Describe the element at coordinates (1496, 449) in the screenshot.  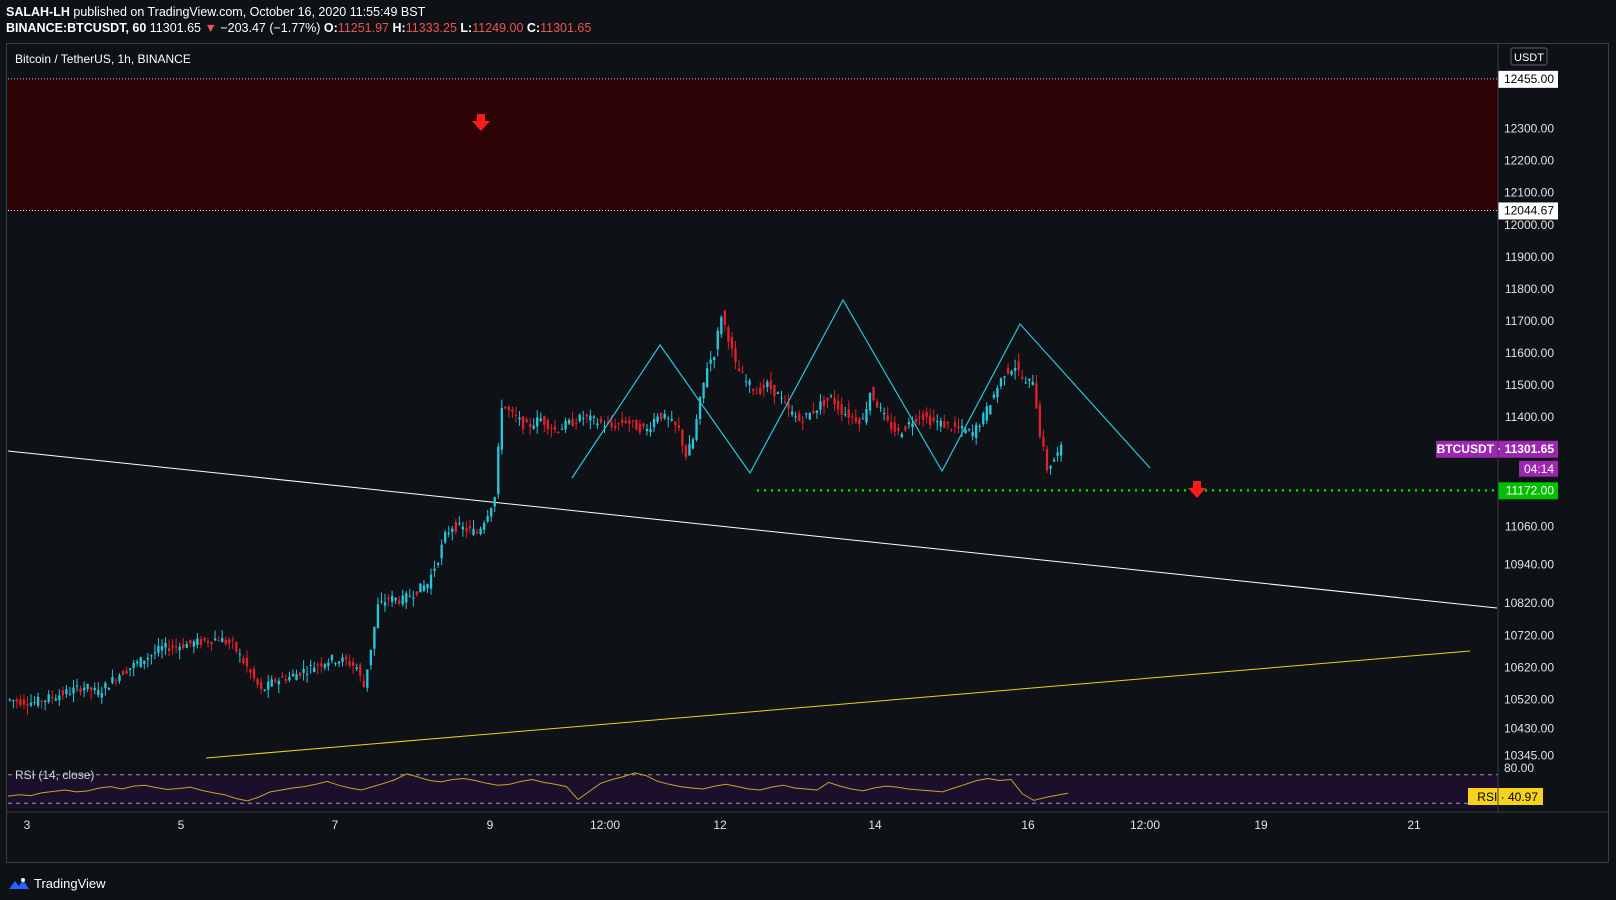
I see `symbol-tag-label: BTCUSDT · 11301.65` at that location.